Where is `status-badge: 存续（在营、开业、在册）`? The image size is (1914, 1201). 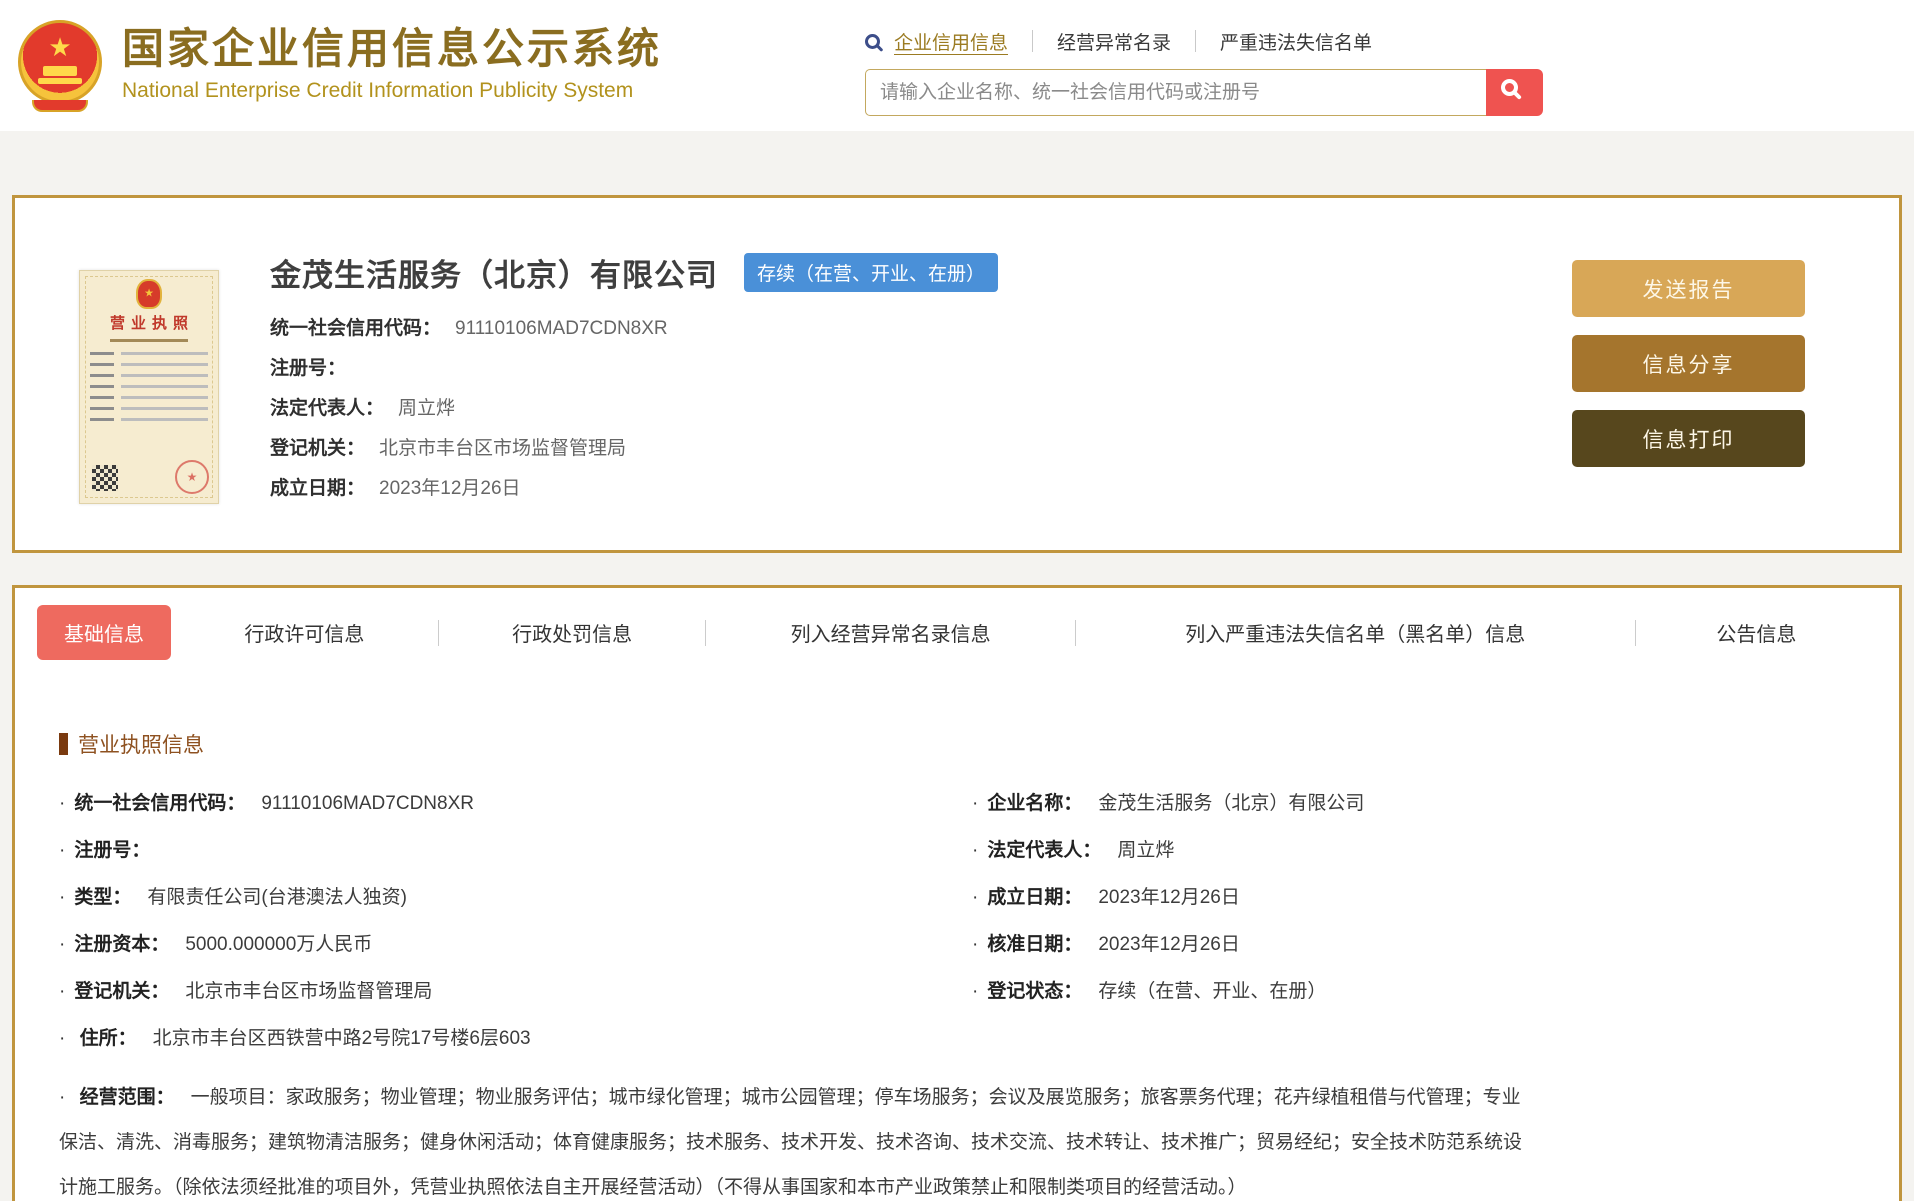 status-badge: 存续（在营、开业、在册） is located at coordinates (871, 272).